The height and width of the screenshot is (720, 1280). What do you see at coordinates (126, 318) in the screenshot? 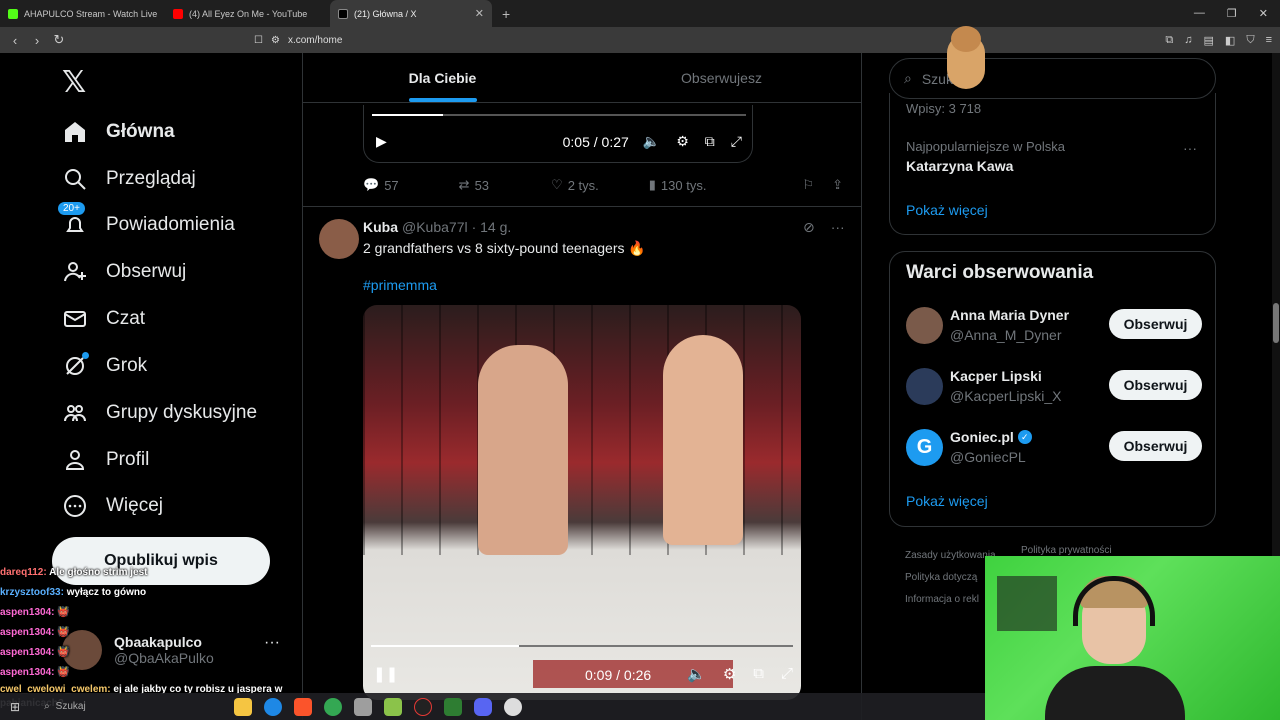
I see `nav-label: Czat` at bounding box center [126, 318].